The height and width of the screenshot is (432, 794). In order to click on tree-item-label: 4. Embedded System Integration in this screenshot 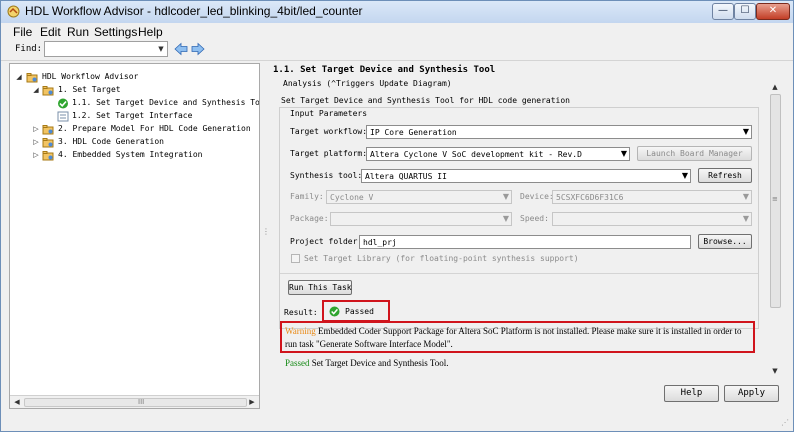, I will do `click(130, 154)`.